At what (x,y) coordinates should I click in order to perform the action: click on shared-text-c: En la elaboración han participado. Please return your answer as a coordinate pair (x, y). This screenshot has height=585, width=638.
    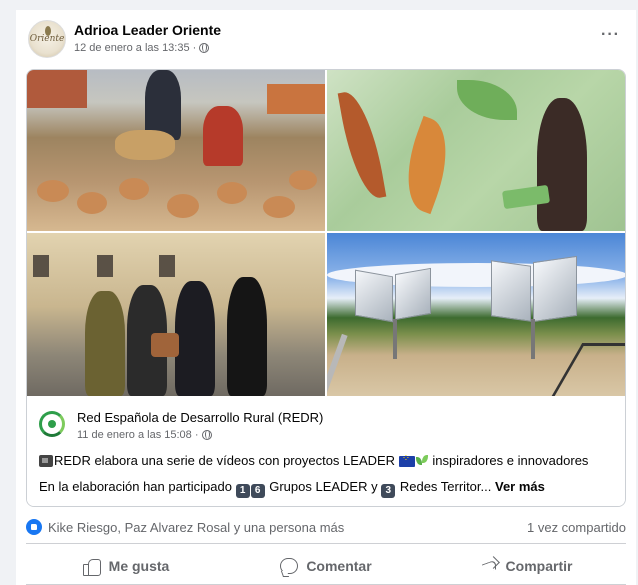
    Looking at the image, I should click on (135, 486).